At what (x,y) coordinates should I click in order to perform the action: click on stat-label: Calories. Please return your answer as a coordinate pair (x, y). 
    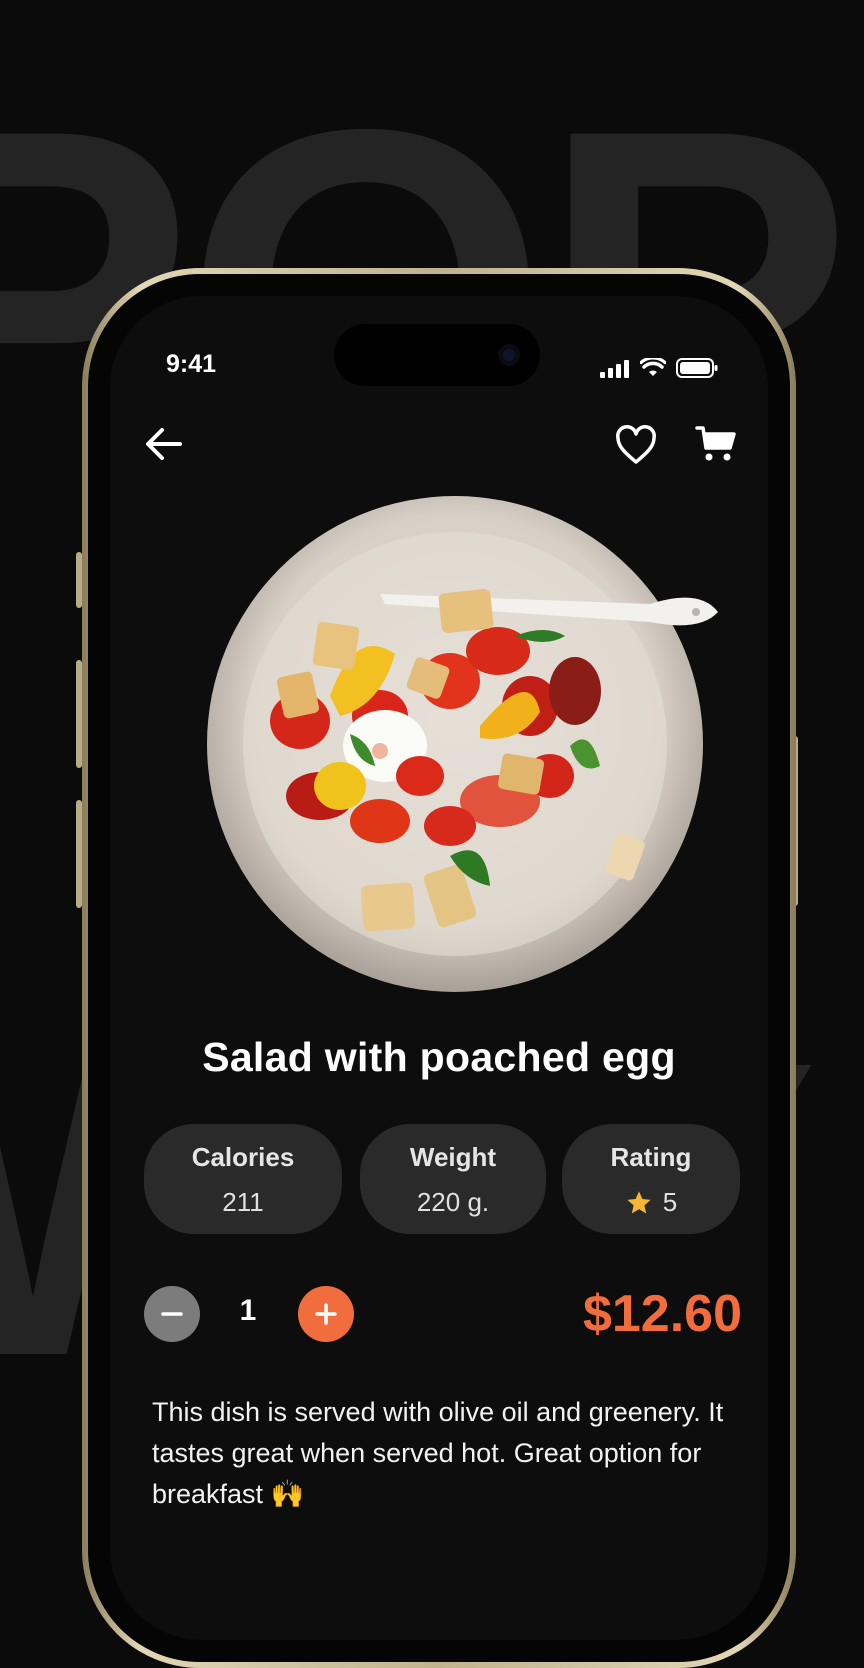
    Looking at the image, I should click on (243, 1157).